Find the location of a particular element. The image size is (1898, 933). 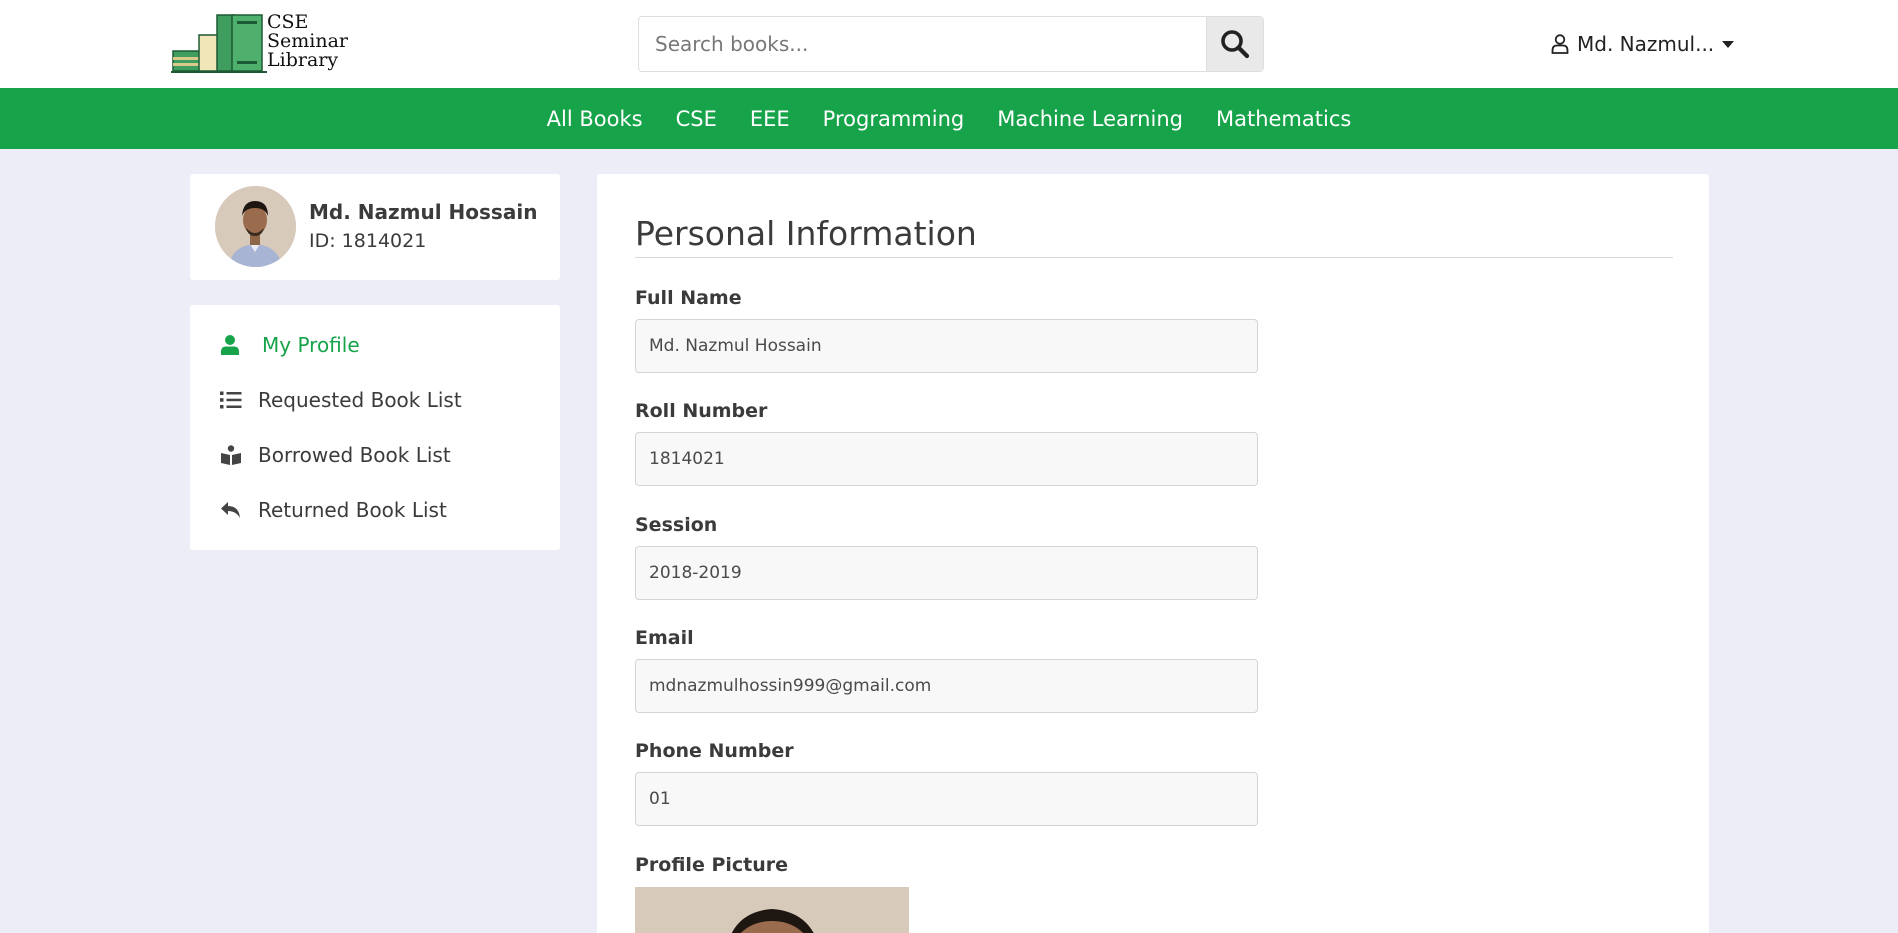

profile-id: ID: 1814021 is located at coordinates (368, 241).